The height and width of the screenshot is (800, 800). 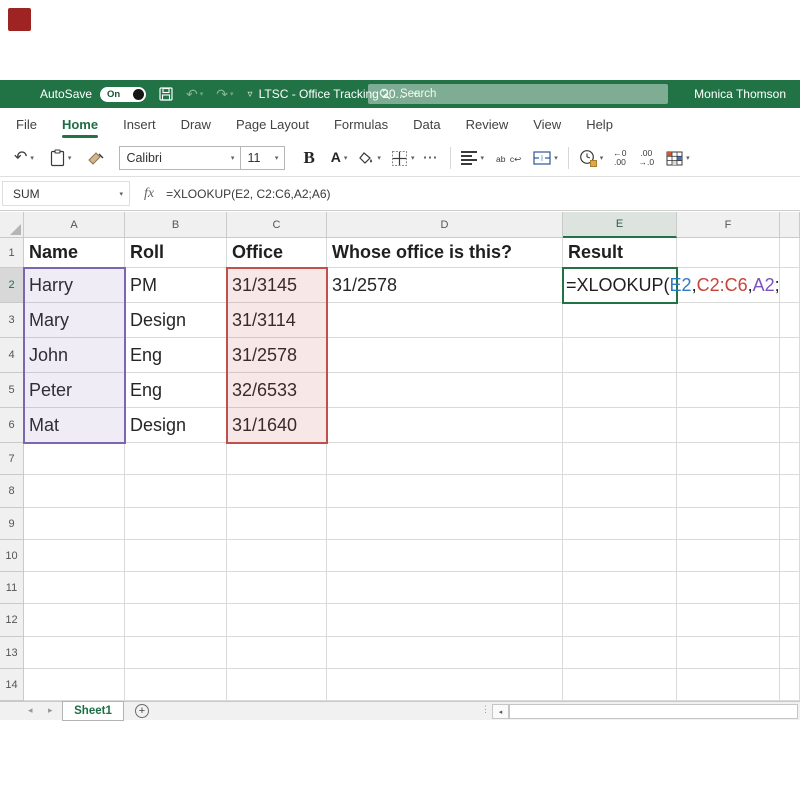 What do you see at coordinates (728, 620) in the screenshot?
I see `cell-F12` at bounding box center [728, 620].